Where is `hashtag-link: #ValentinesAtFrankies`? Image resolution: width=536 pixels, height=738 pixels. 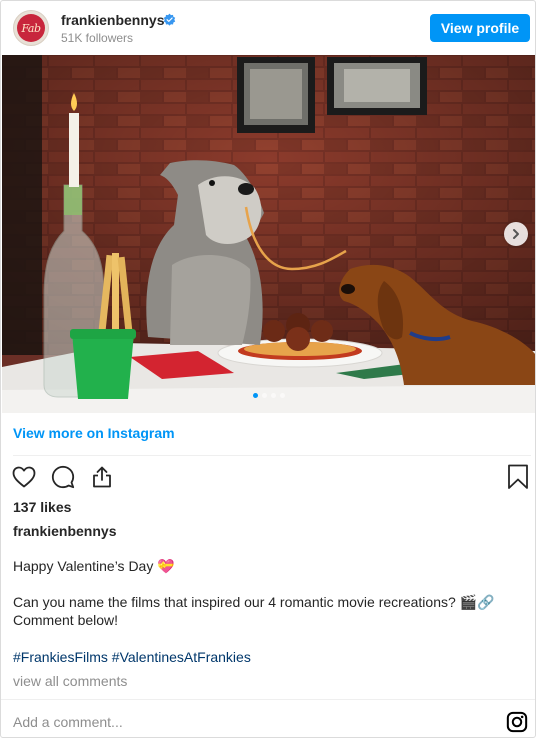
hashtag-link: #ValentinesAtFrankies is located at coordinates (181, 657).